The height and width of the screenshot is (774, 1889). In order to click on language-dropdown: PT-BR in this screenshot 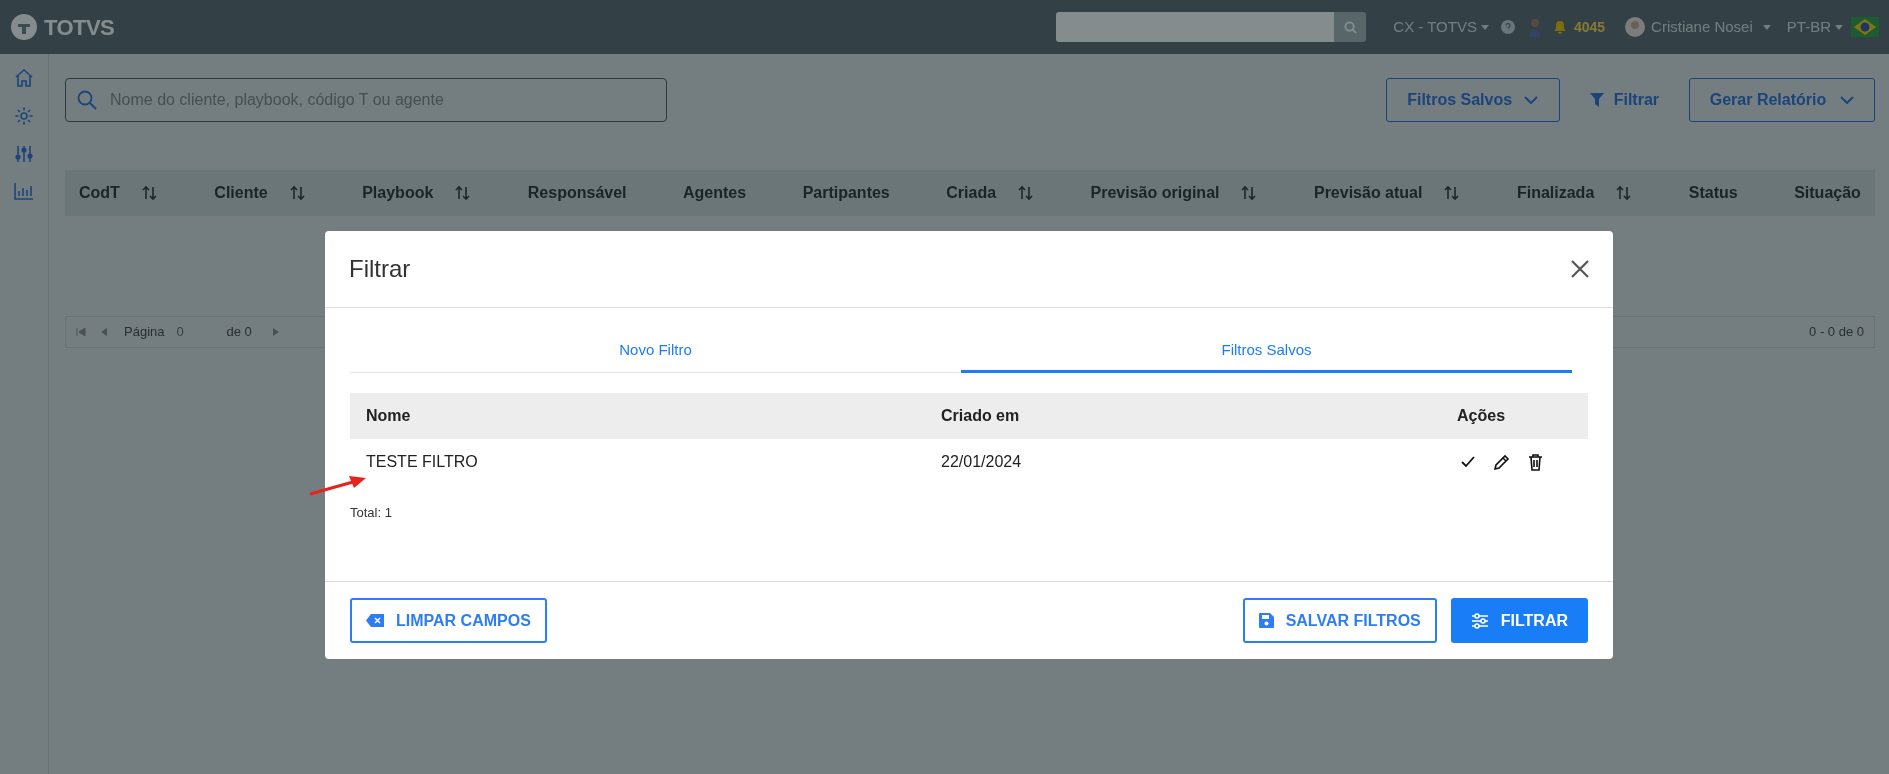, I will do `click(1814, 27)`.